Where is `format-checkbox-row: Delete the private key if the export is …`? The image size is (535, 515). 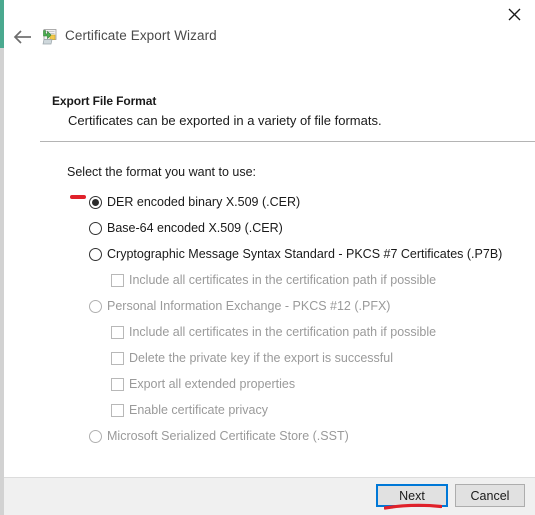
format-checkbox-row: Delete the private key if the export is … is located at coordinates (267, 358).